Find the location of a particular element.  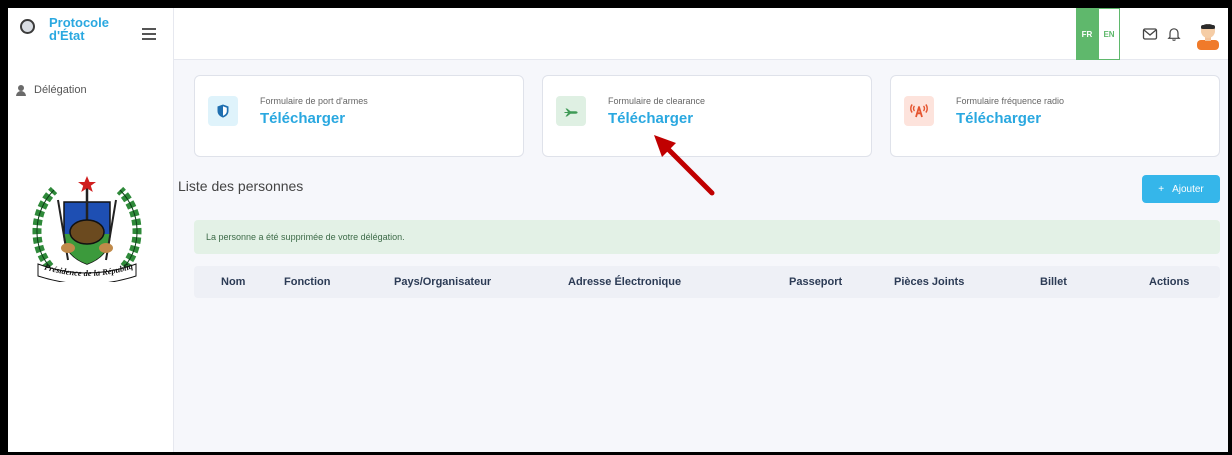

radio-tower-icon is located at coordinates (919, 111).